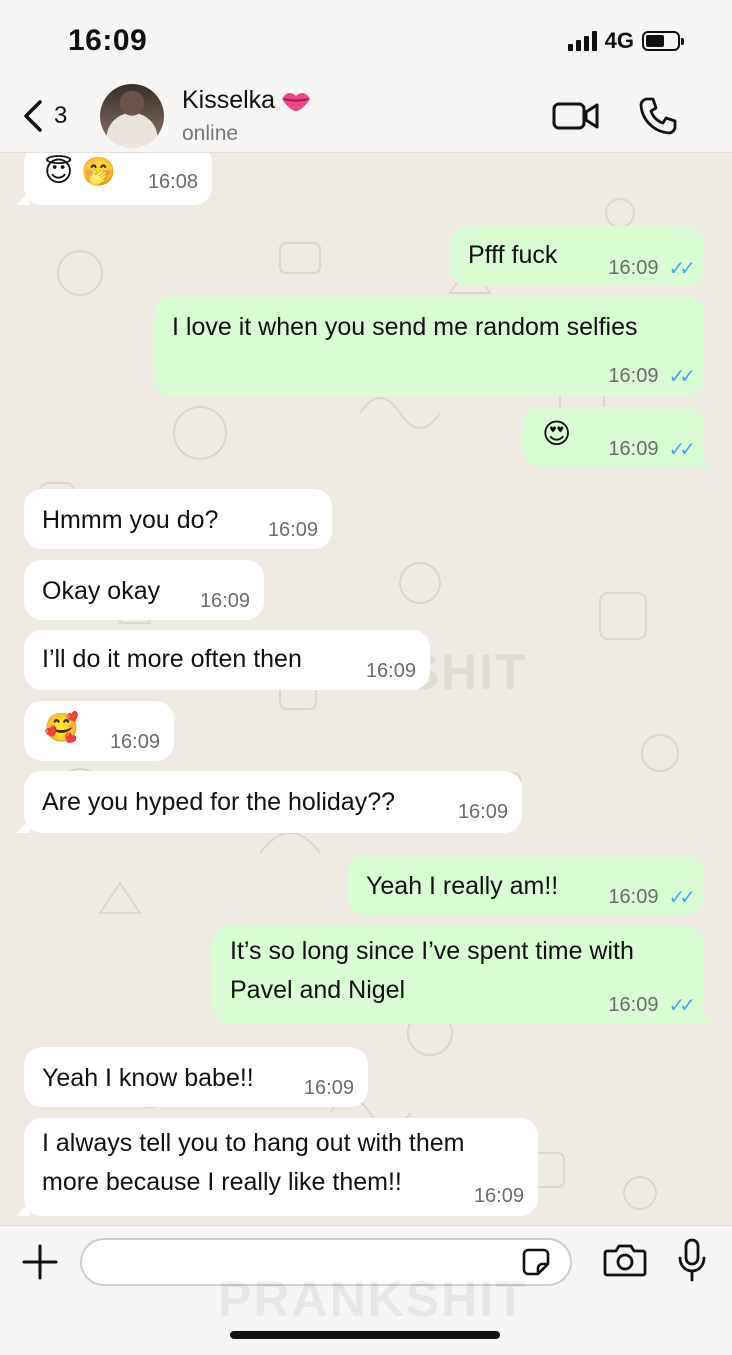 The height and width of the screenshot is (1355, 732). Describe the element at coordinates (148, 1078) in the screenshot. I see `message-text: Yeah I know babe!!` at that location.